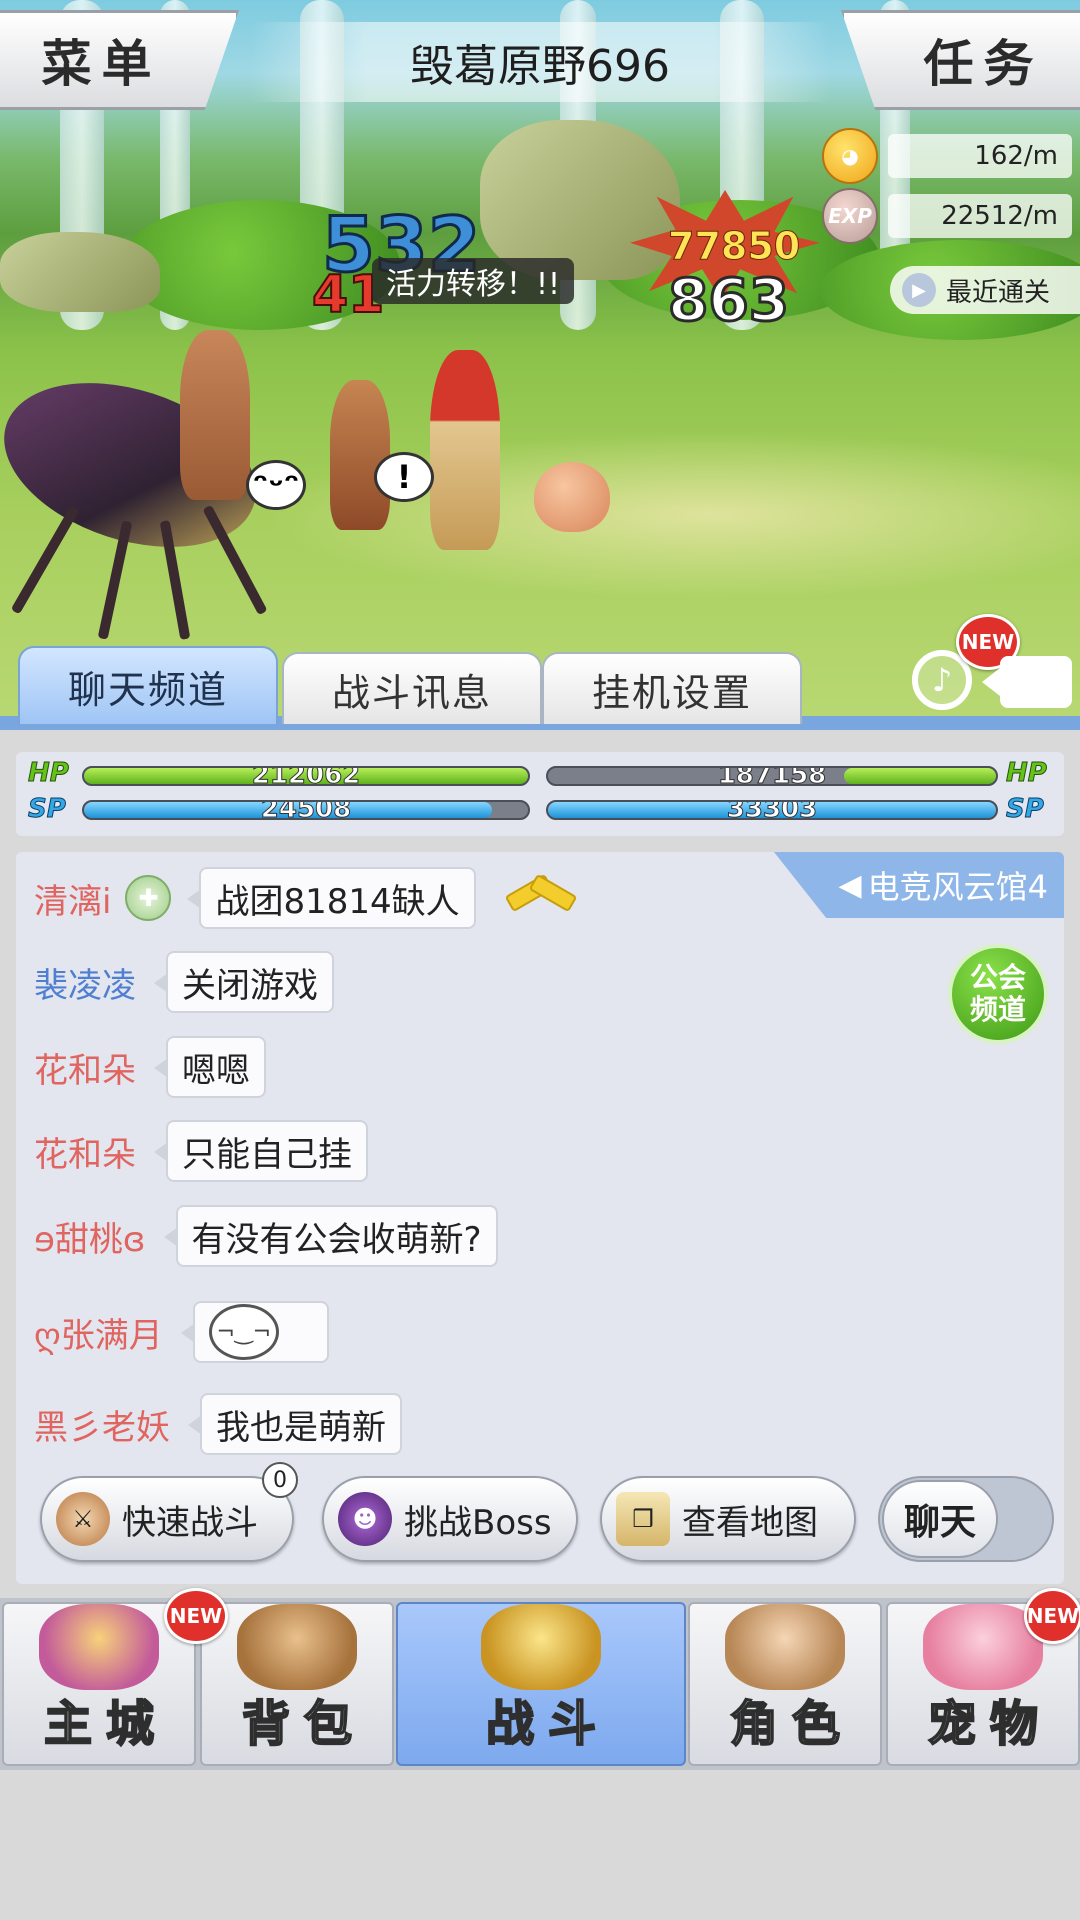 This screenshot has width=1080, height=1920. I want to click on bottom-nav: 主城 背包 战斗 角色 宠物 NEW NEW, so click(540, 1679).